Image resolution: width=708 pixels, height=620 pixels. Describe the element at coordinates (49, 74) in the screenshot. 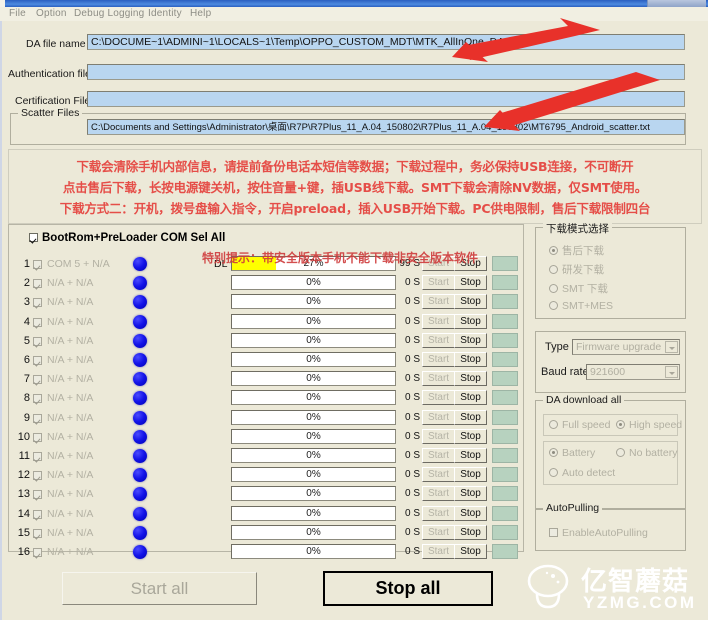

I see `auth-file-label: Authentication file` at that location.